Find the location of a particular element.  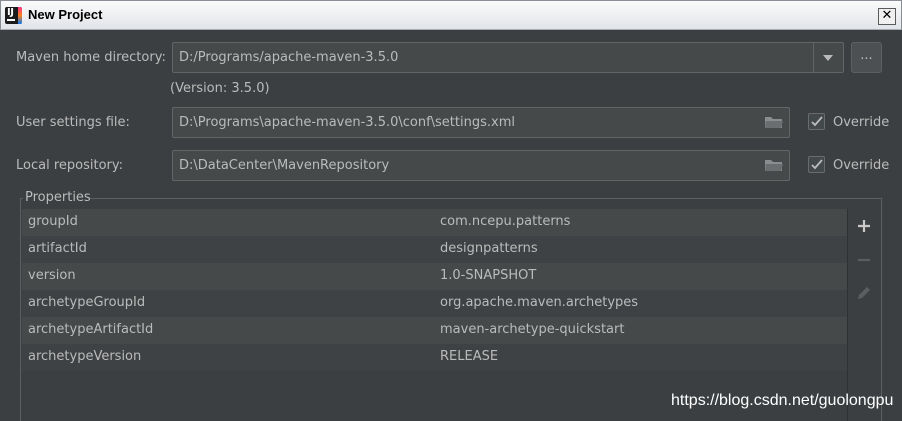

property-value: 1.0-SNAPSHOT is located at coordinates (488, 275).